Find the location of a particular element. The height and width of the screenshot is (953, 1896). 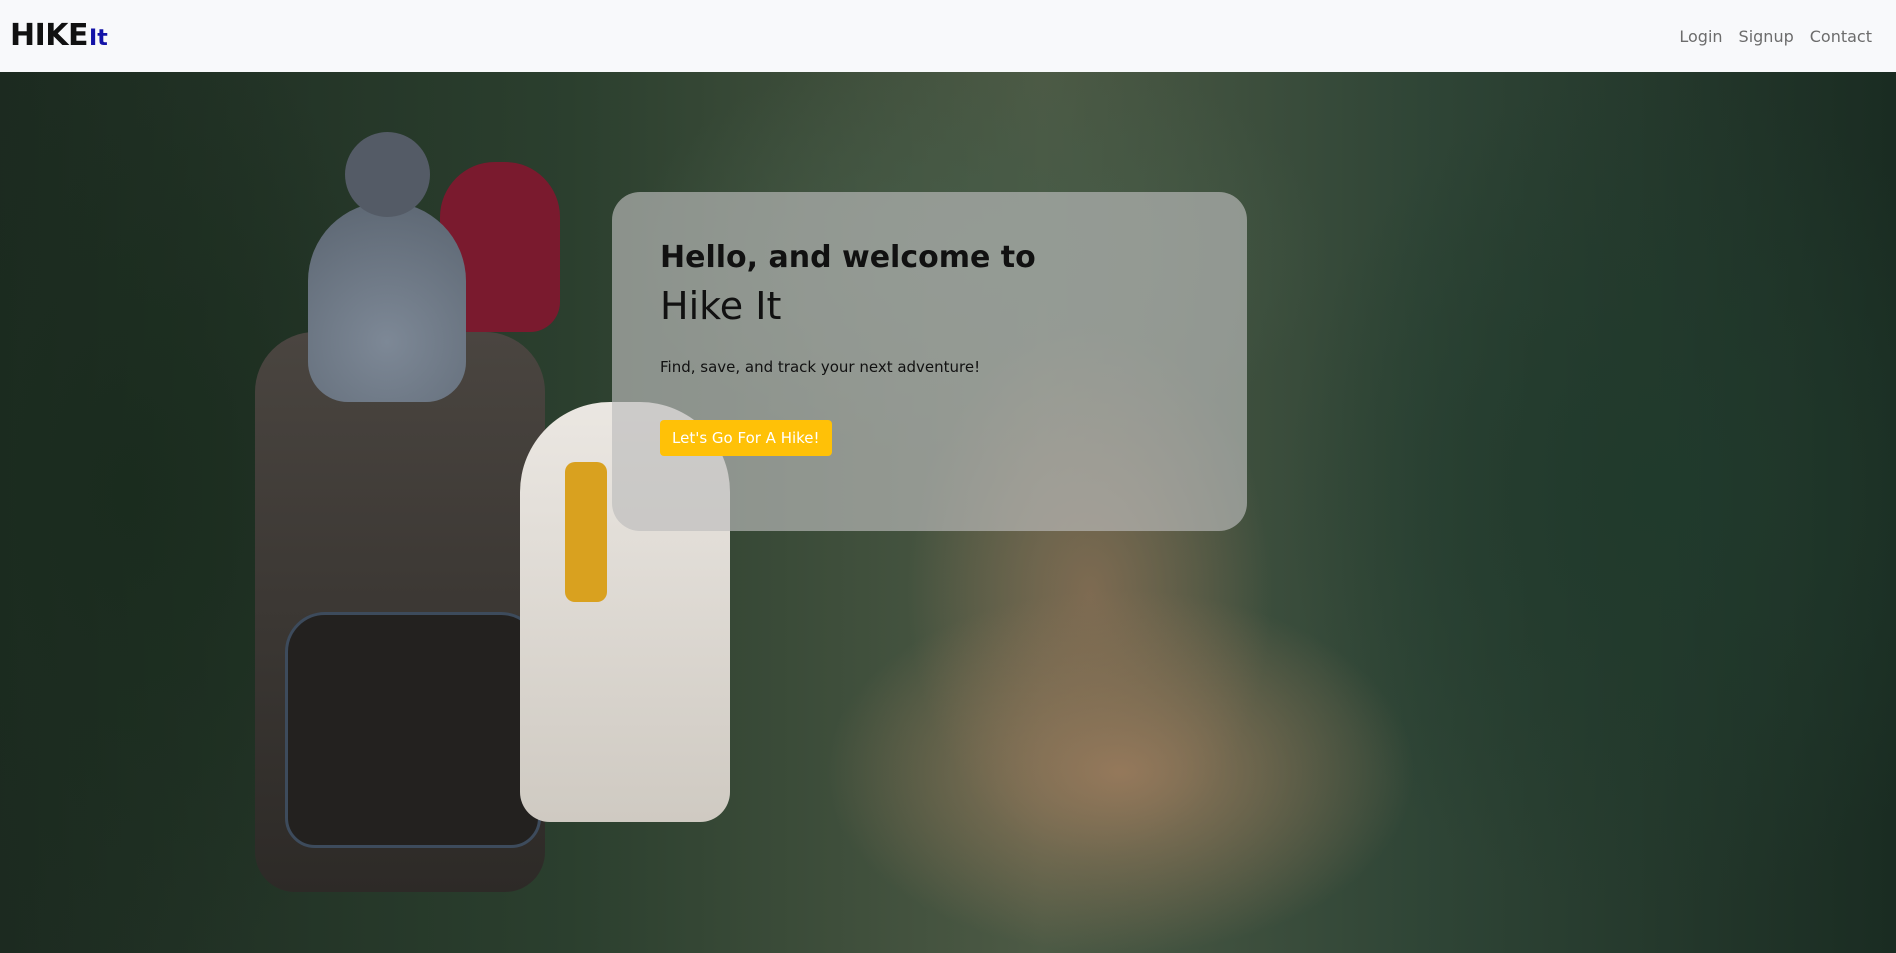

hero-photo-child-hat is located at coordinates (387, 302).